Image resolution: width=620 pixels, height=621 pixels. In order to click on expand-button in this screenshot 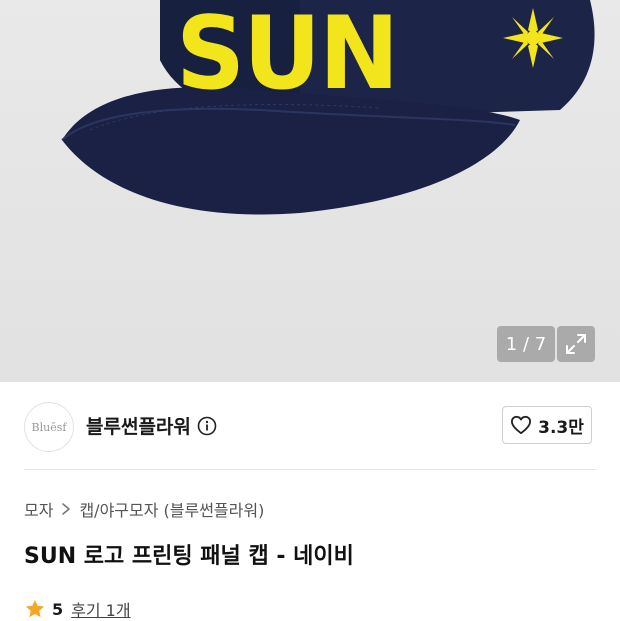, I will do `click(576, 344)`.